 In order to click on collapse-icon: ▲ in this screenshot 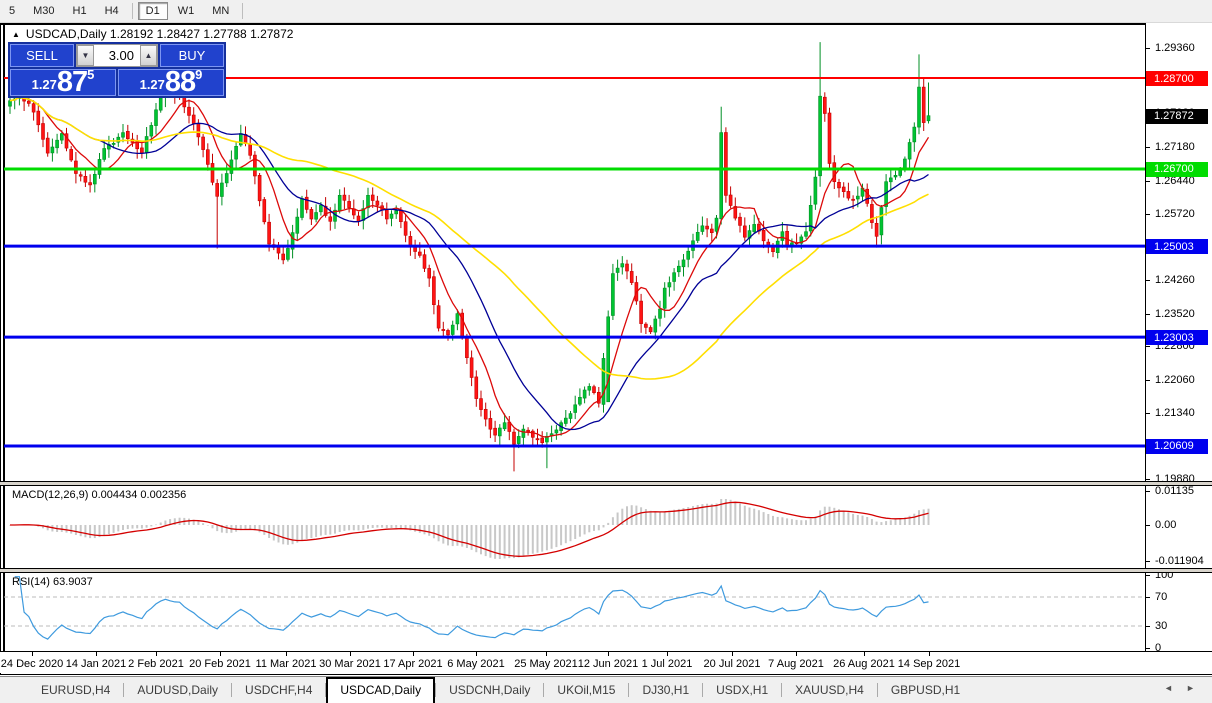, I will do `click(16, 34)`.